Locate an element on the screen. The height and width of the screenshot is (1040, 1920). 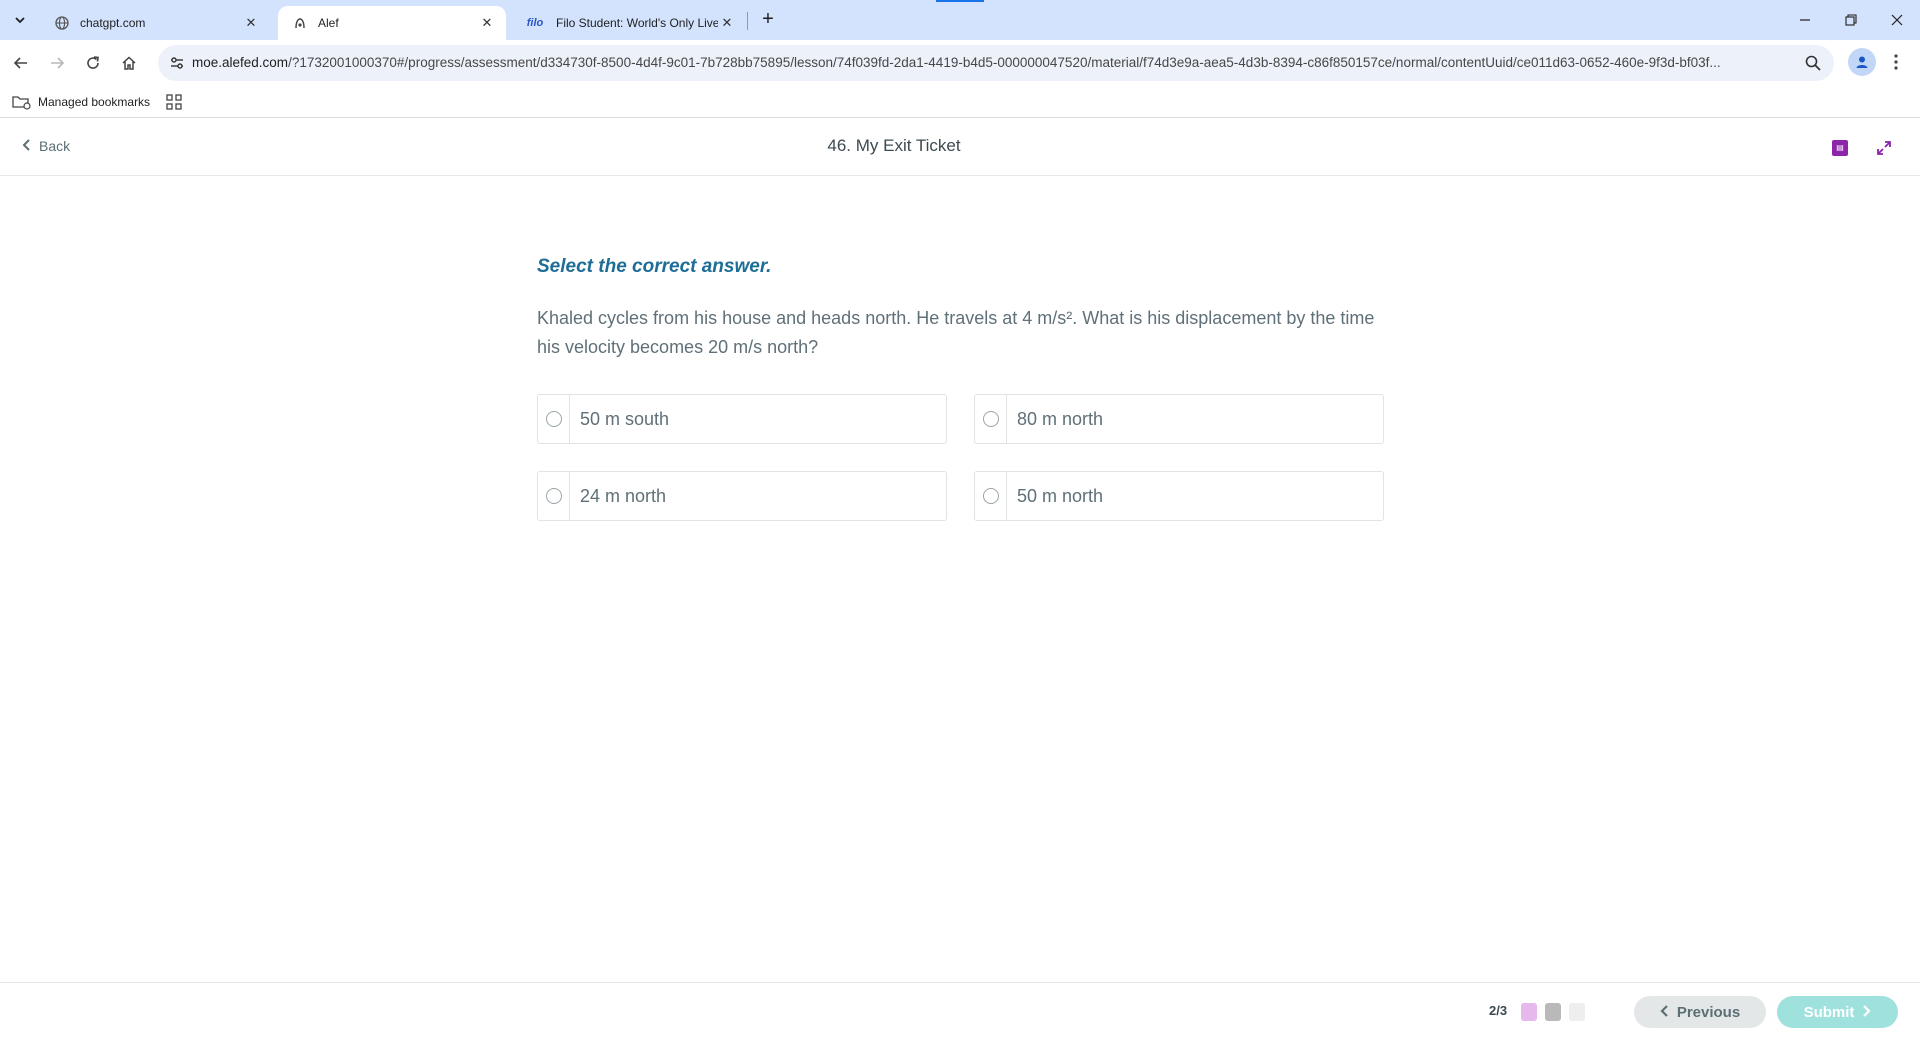
tab-title: chatgpt.com is located at coordinates (113, 23).